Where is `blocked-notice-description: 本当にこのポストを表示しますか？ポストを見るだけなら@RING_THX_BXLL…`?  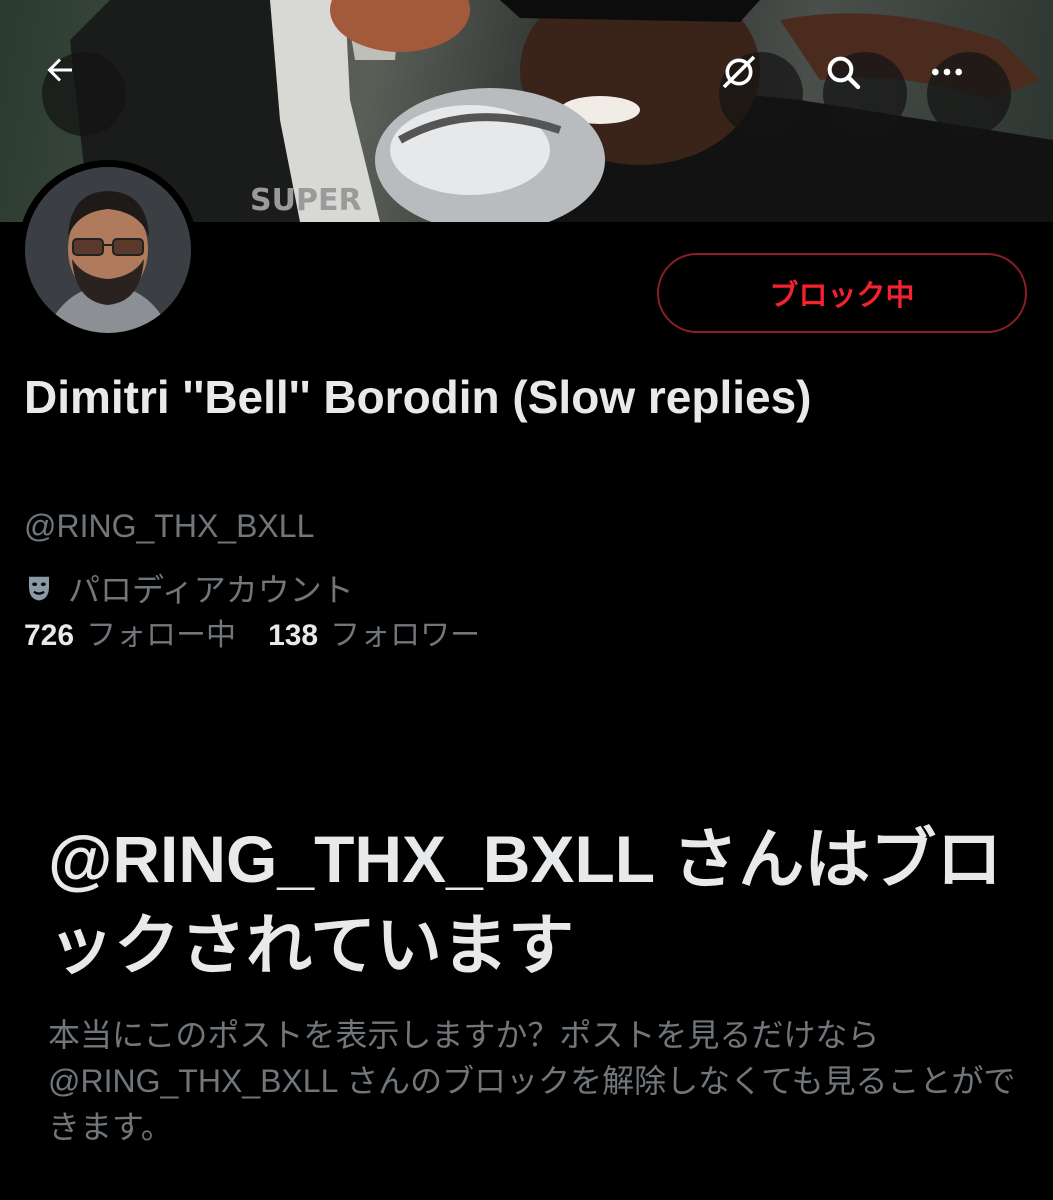
blocked-notice-description: 本当にこのポストを表示しますか？ポストを見るだけなら@RING_THX_BXLL… is located at coordinates (532, 1081).